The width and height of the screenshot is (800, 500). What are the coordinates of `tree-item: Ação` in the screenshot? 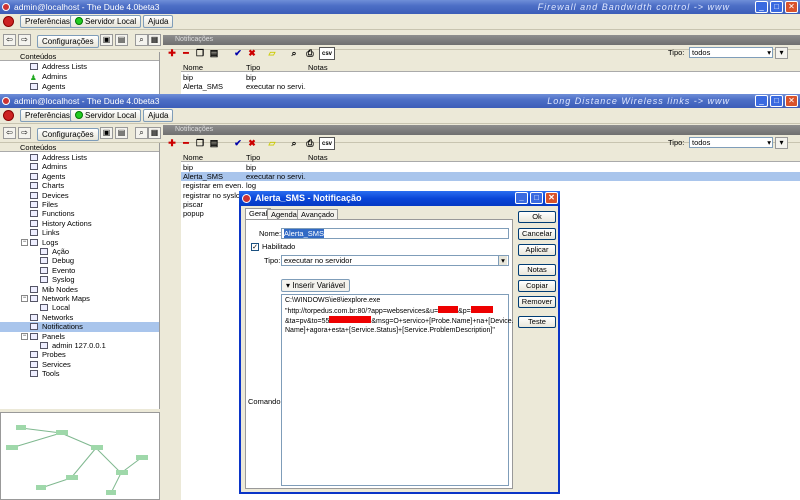 It's located at (79, 251).